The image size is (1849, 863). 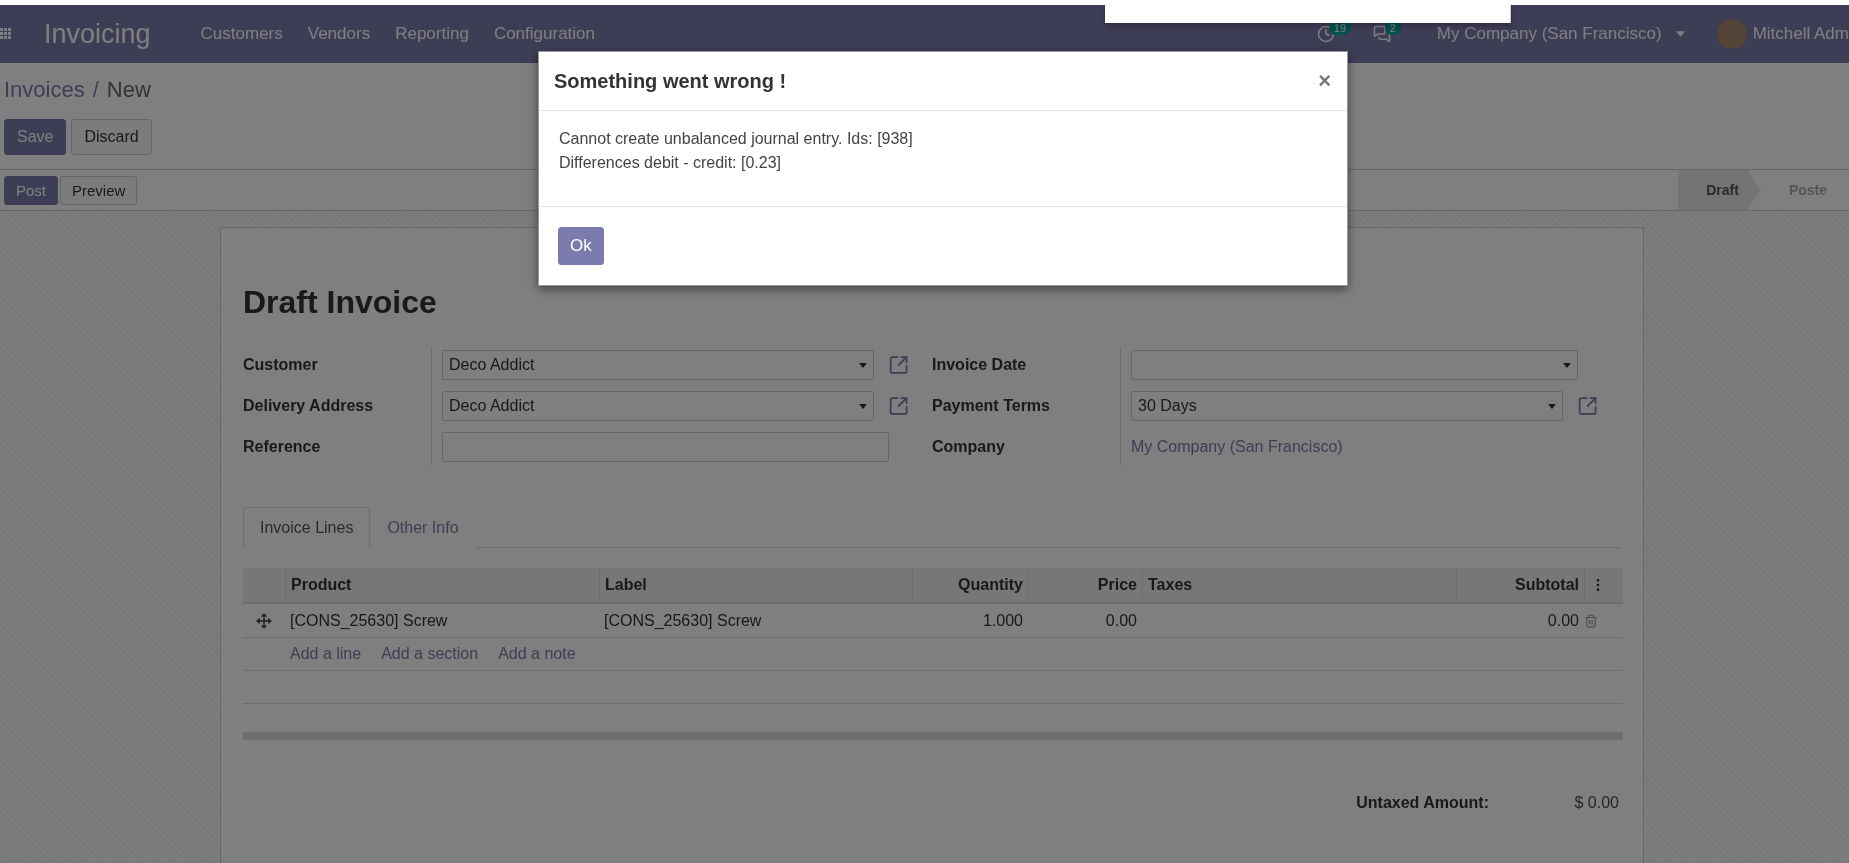 What do you see at coordinates (111, 137) in the screenshot?
I see `discard-button: Discard` at bounding box center [111, 137].